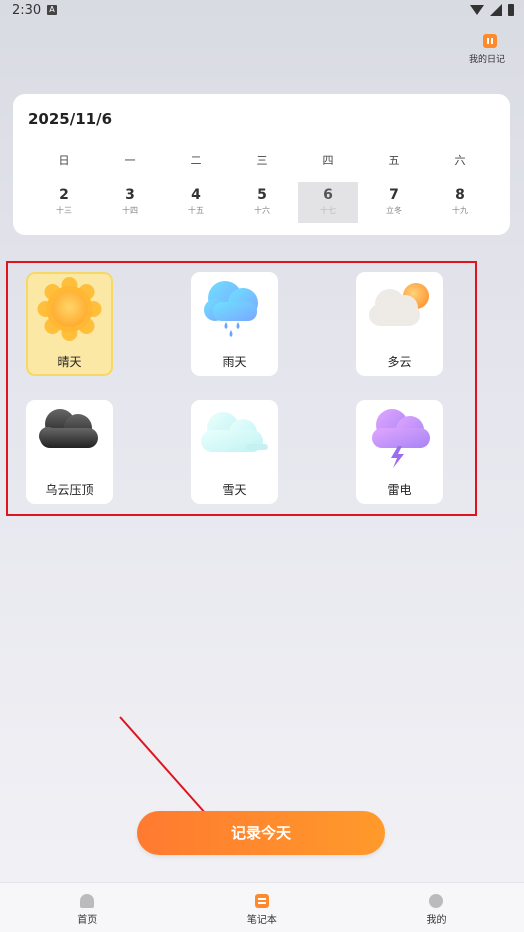 This screenshot has width=524, height=932. I want to click on day-number: 8, so click(460, 195).